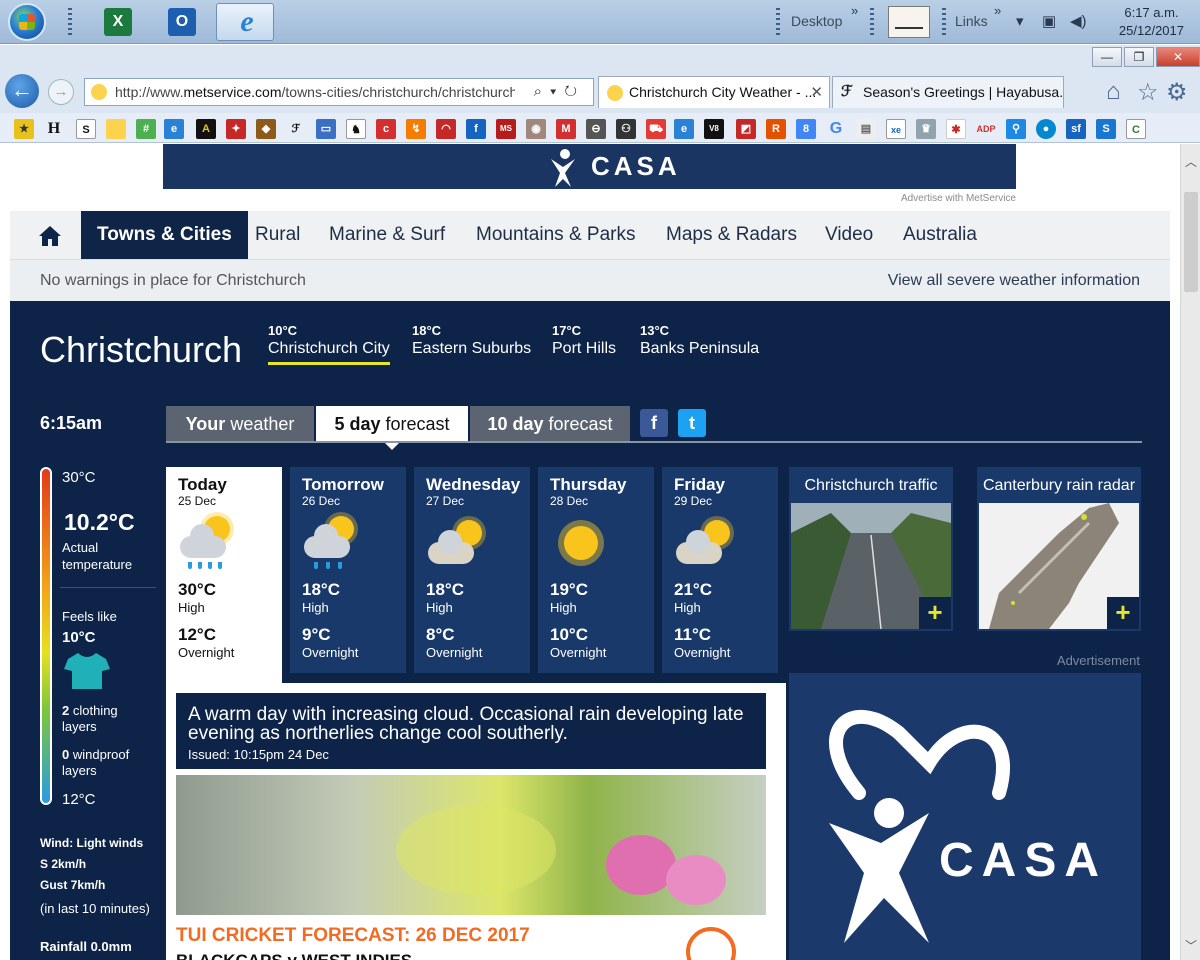 Image resolution: width=1200 pixels, height=960 pixels. Describe the element at coordinates (164, 235) in the screenshot. I see `nav-towns-cities: Towns & Cities` at that location.